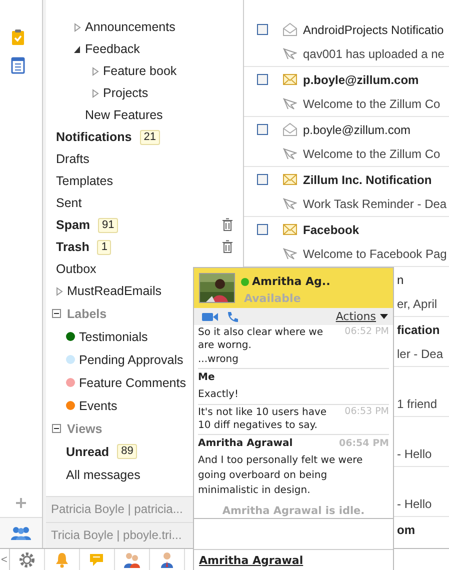  Describe the element at coordinates (367, 179) in the screenshot. I see `sender-name: Zillum Inc. Notification` at that location.